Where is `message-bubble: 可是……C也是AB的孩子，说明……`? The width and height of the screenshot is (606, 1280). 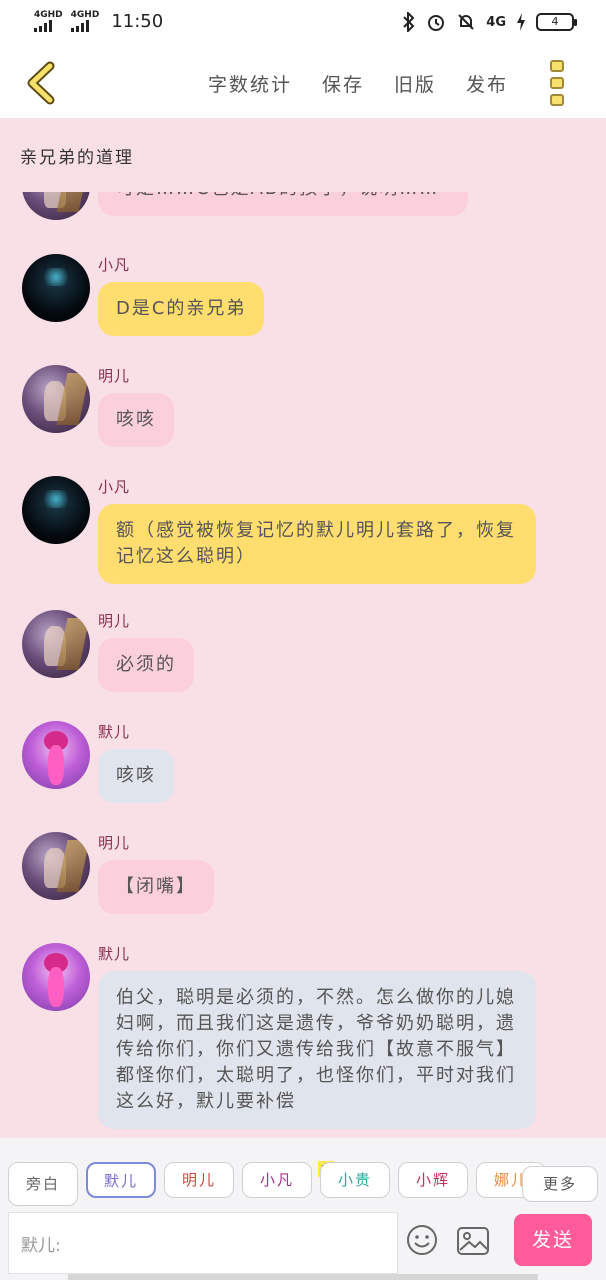
message-bubble: 可是……C也是AB的孩子，说明…… is located at coordinates (283, 204).